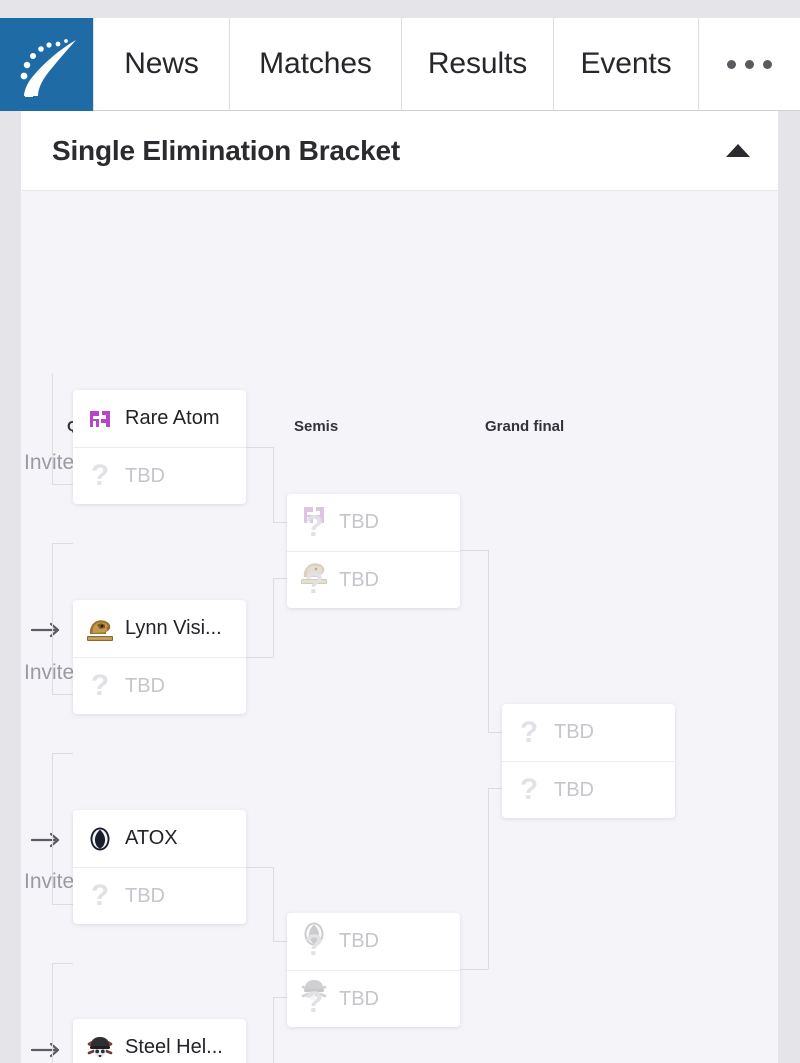 This screenshot has height=1063, width=800. I want to click on match-card-quarters-1: Rare Atom ? TBD, so click(159, 447).